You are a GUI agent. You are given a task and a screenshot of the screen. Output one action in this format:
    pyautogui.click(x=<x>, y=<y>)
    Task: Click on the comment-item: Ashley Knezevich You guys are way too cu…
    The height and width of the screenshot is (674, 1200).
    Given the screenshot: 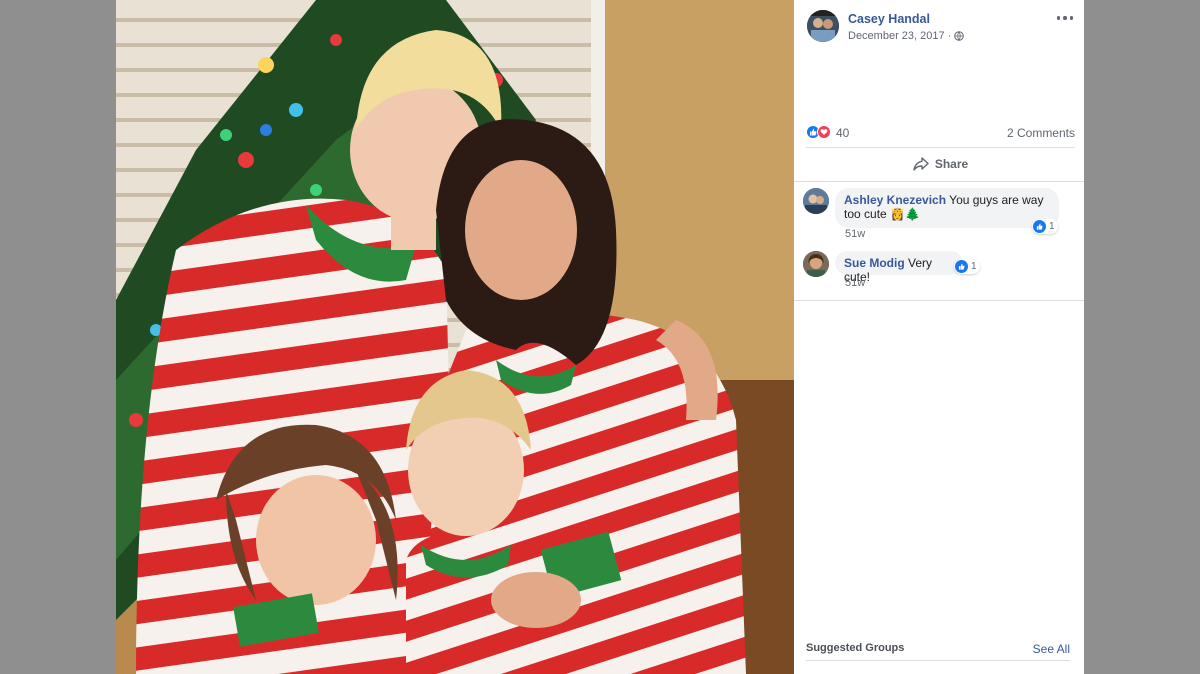 What is the action you would take?
    pyautogui.click(x=938, y=216)
    